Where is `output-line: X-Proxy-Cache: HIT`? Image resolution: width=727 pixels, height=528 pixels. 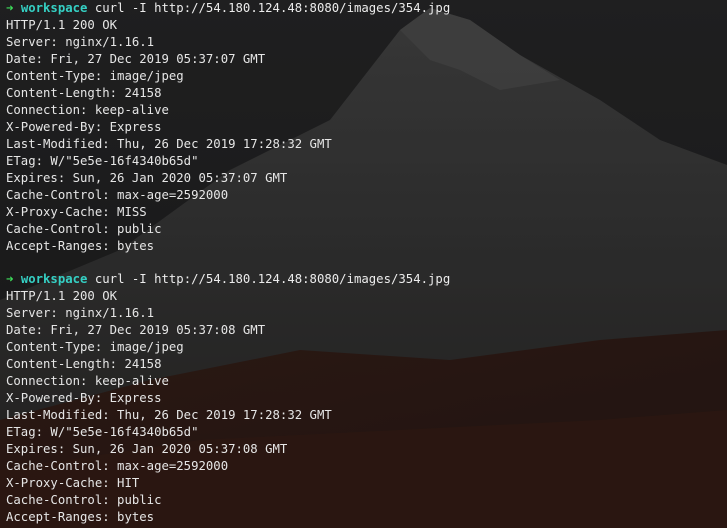
output-line: X-Proxy-Cache: HIT is located at coordinates (73, 483).